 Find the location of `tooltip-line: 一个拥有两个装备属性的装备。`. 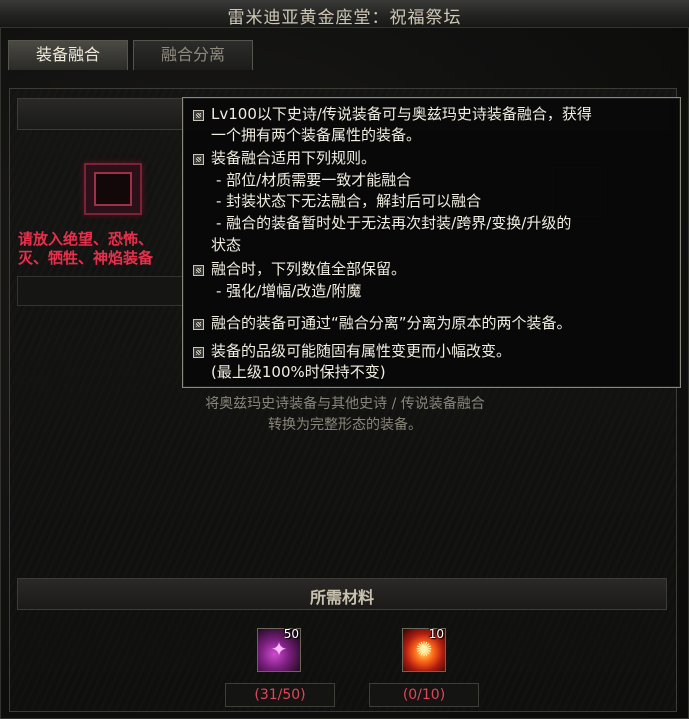

tooltip-line: 一个拥有两个装备属性的装备。 is located at coordinates (316, 135).